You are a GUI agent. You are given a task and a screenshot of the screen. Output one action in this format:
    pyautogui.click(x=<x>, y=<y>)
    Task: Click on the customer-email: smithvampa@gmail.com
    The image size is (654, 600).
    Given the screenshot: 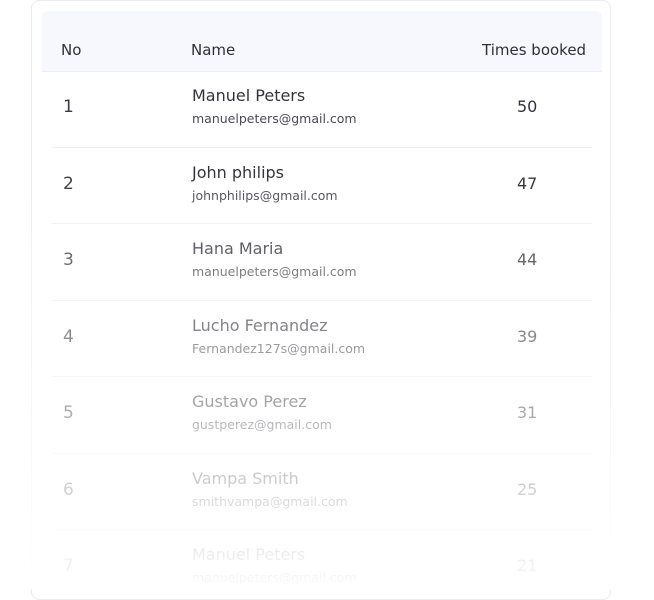 What is the action you would take?
    pyautogui.click(x=270, y=501)
    